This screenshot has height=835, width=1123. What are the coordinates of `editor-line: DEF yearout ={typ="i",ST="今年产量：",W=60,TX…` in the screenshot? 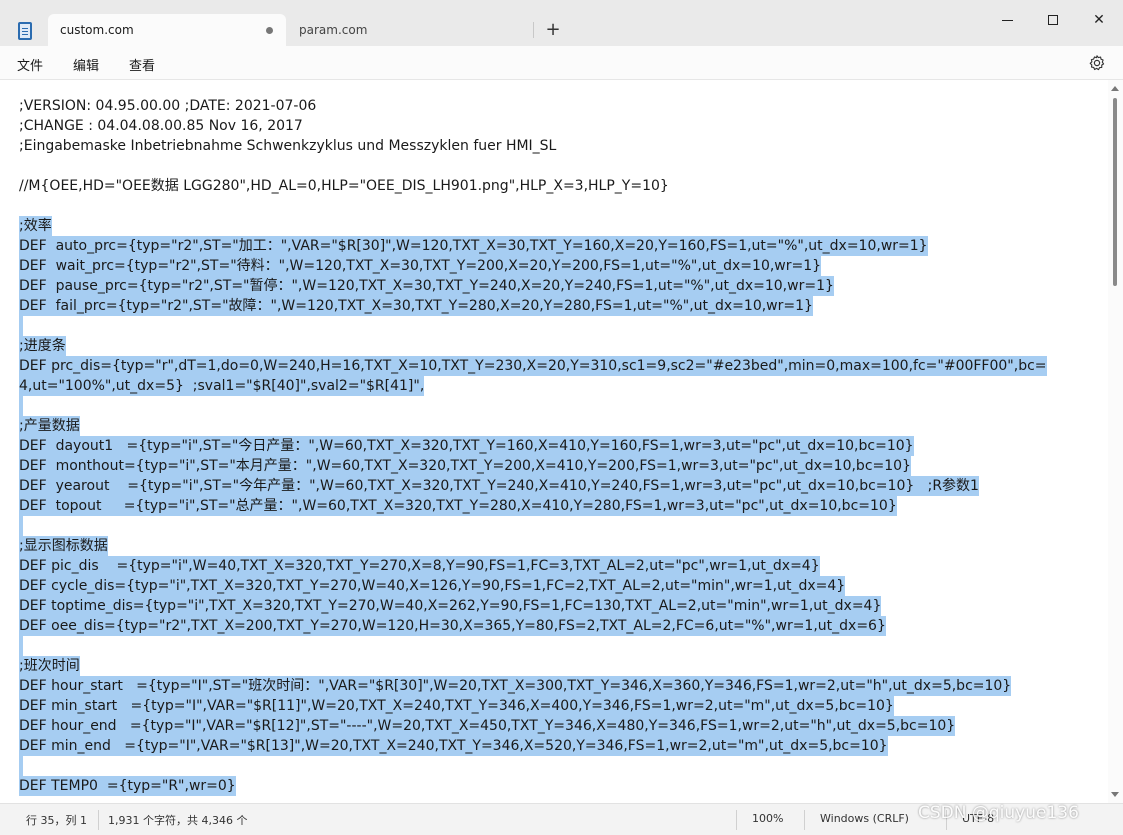 It's located at (499, 486).